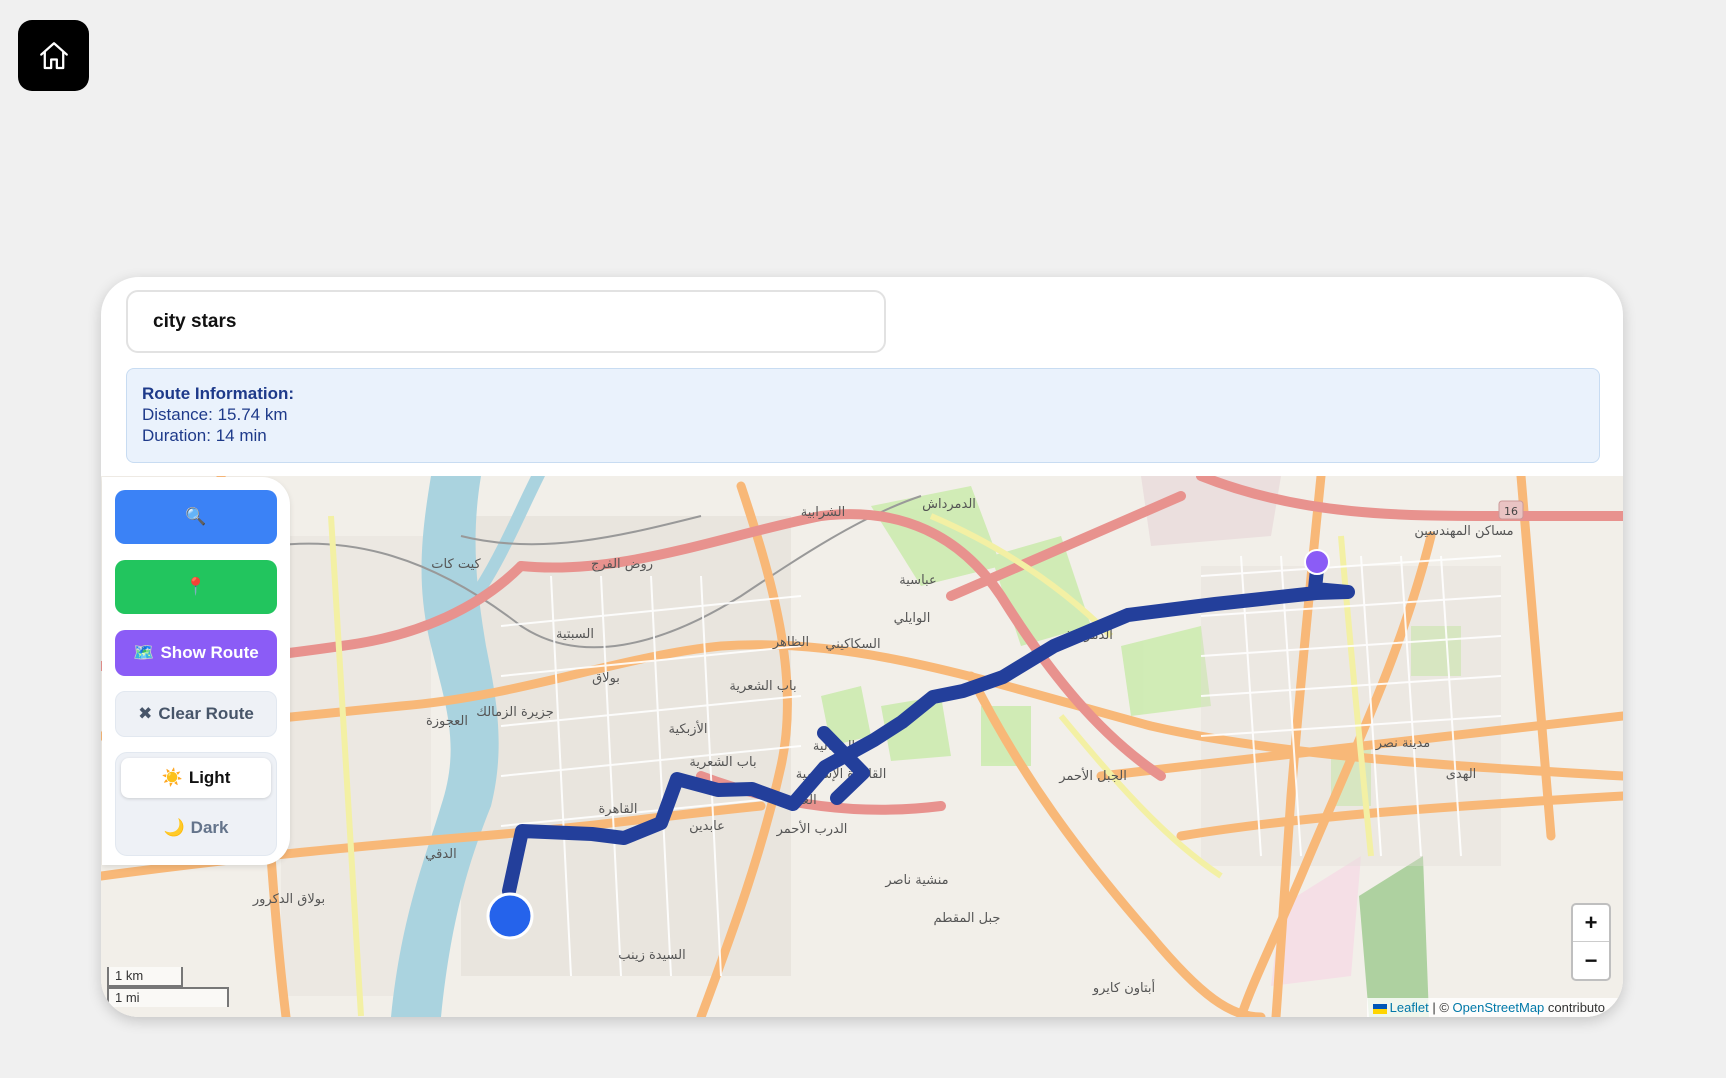 This screenshot has height=1078, width=1726. What do you see at coordinates (172, 777) in the screenshot?
I see `sun-icon: ☀️` at bounding box center [172, 777].